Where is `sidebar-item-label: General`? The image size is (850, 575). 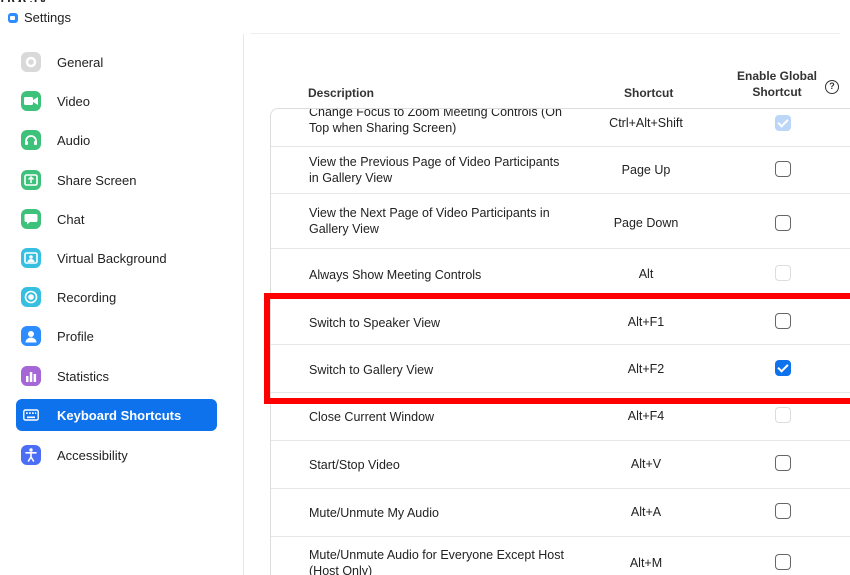 sidebar-item-label: General is located at coordinates (80, 62).